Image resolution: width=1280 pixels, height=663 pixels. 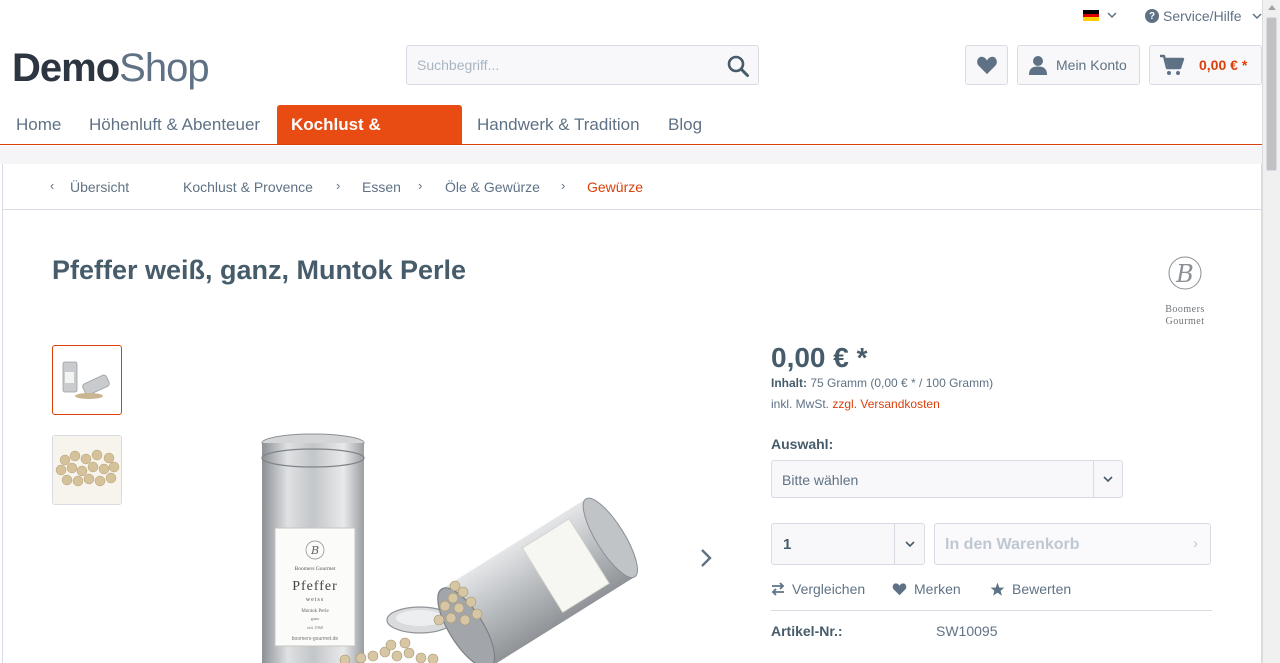 I want to click on quantity-value: 1, so click(x=787, y=544).